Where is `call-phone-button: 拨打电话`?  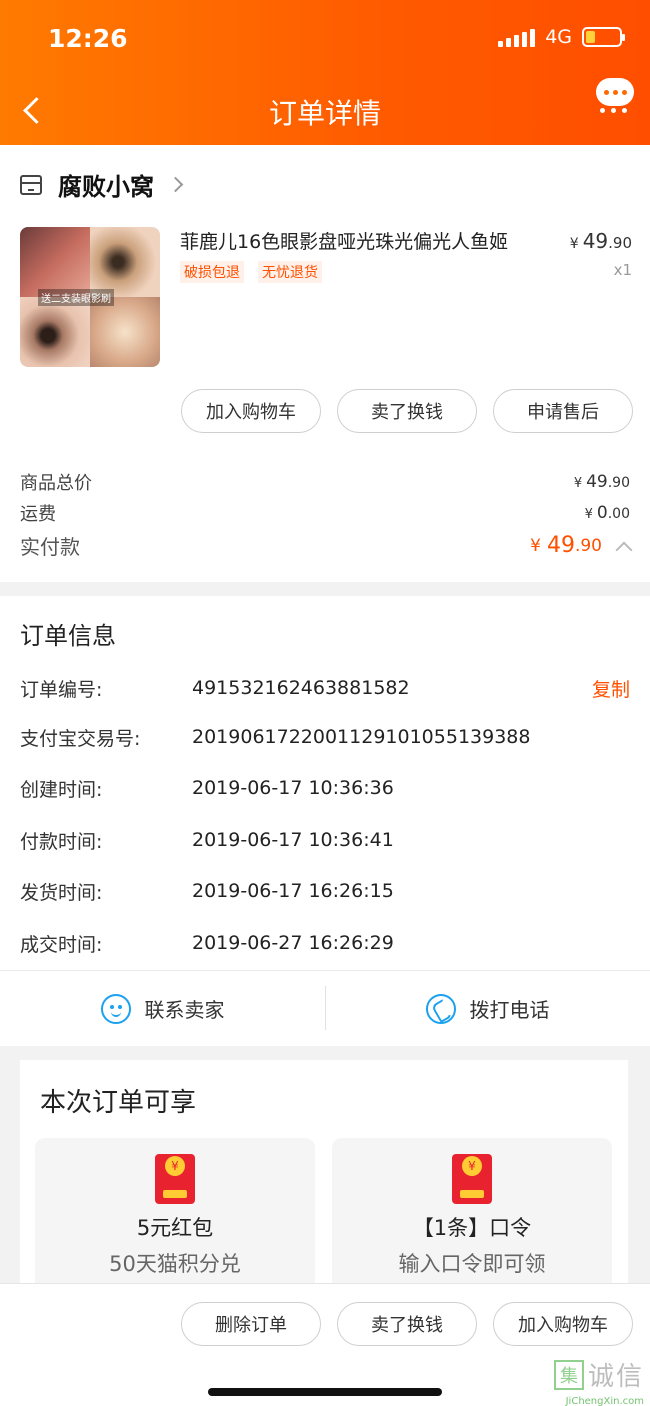 call-phone-button: 拨打电话 is located at coordinates (487, 1008).